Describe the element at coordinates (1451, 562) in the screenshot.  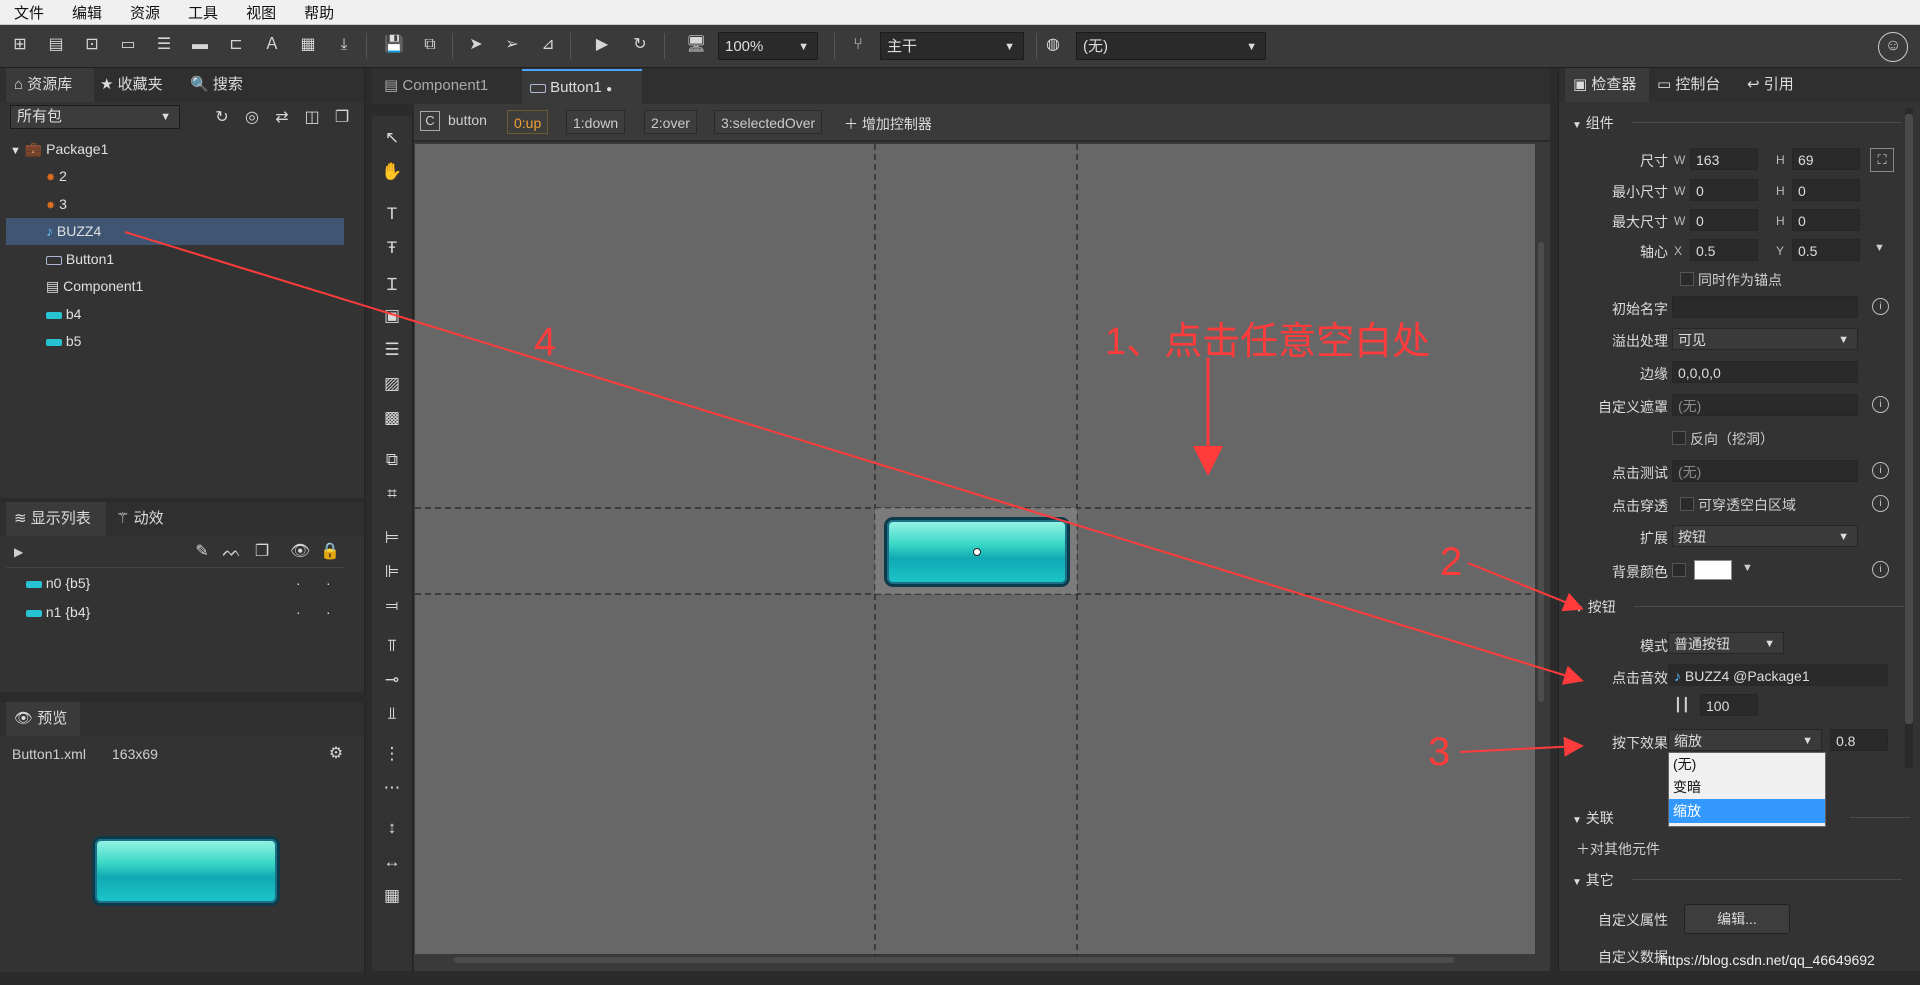
I see `annotation-step2: 2` at that location.